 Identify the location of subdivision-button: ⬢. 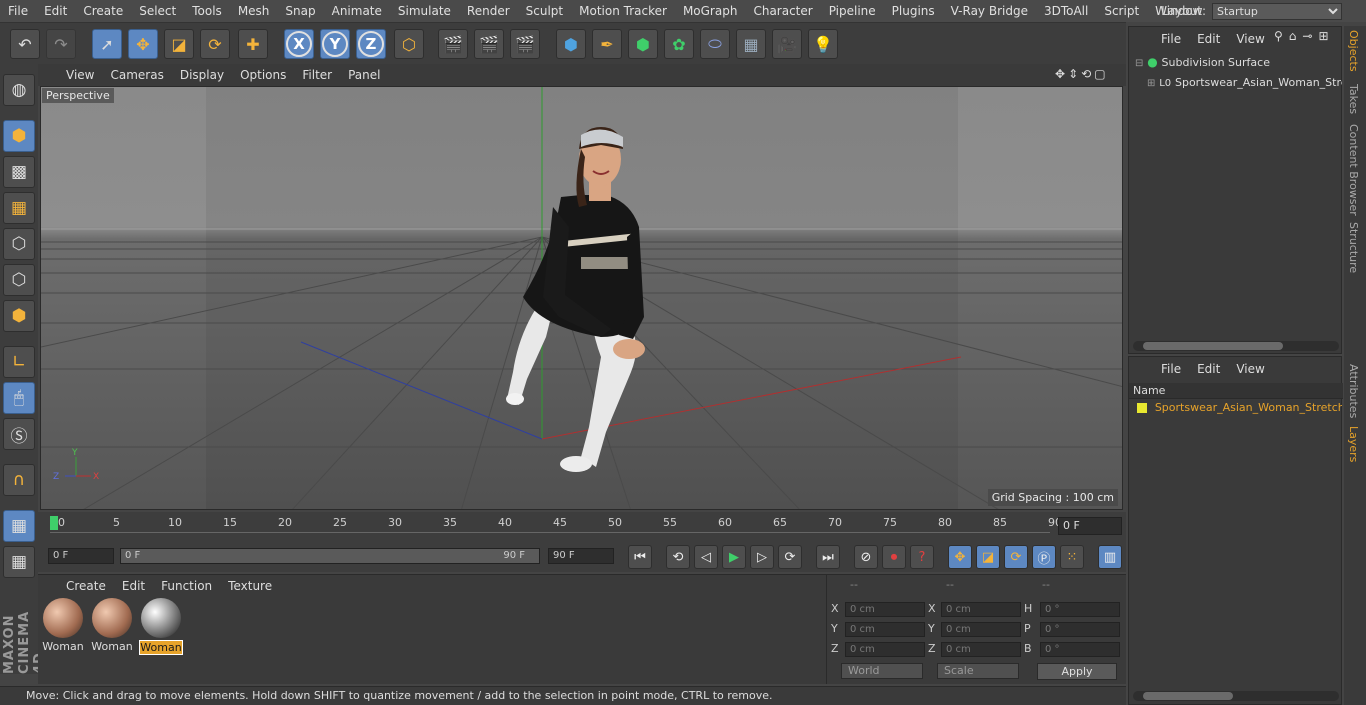
(643, 44).